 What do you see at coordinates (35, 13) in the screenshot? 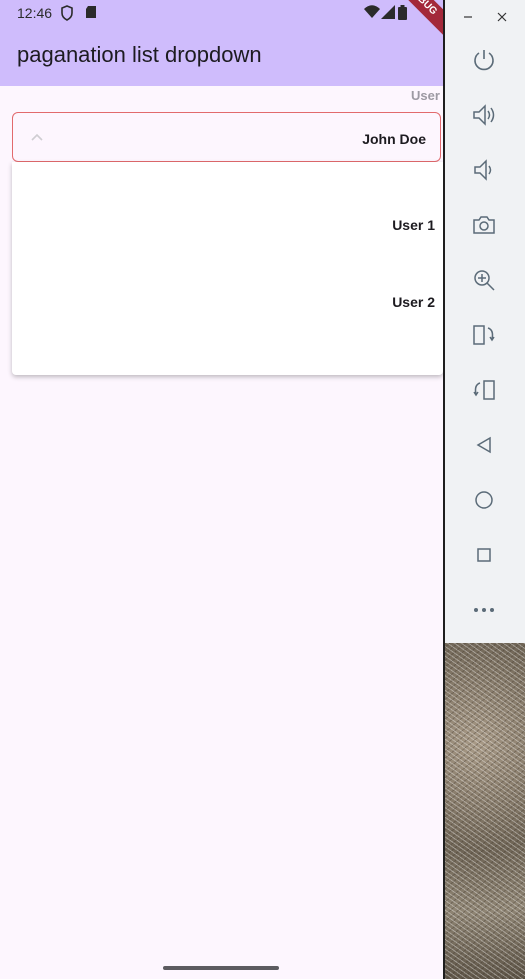
I see `status-time: 12:46` at bounding box center [35, 13].